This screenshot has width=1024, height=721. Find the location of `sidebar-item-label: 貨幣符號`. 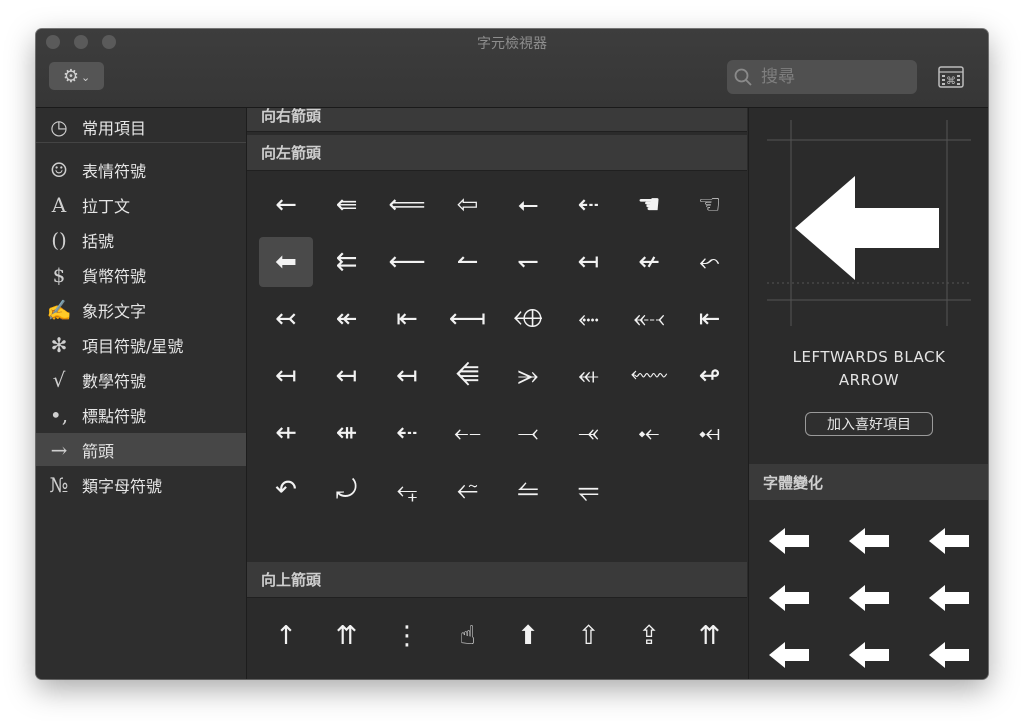

sidebar-item-label: 貨幣符號 is located at coordinates (114, 276).